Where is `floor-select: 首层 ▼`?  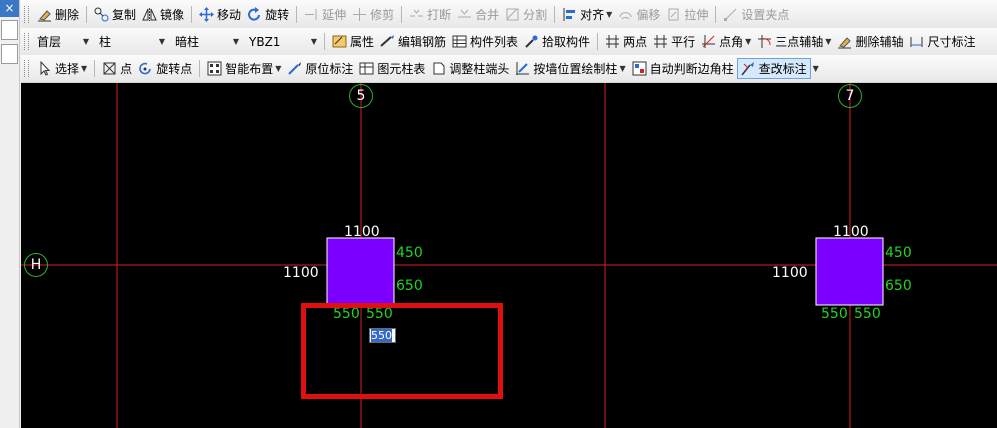
floor-select: 首层 ▼ is located at coordinates (63, 42).